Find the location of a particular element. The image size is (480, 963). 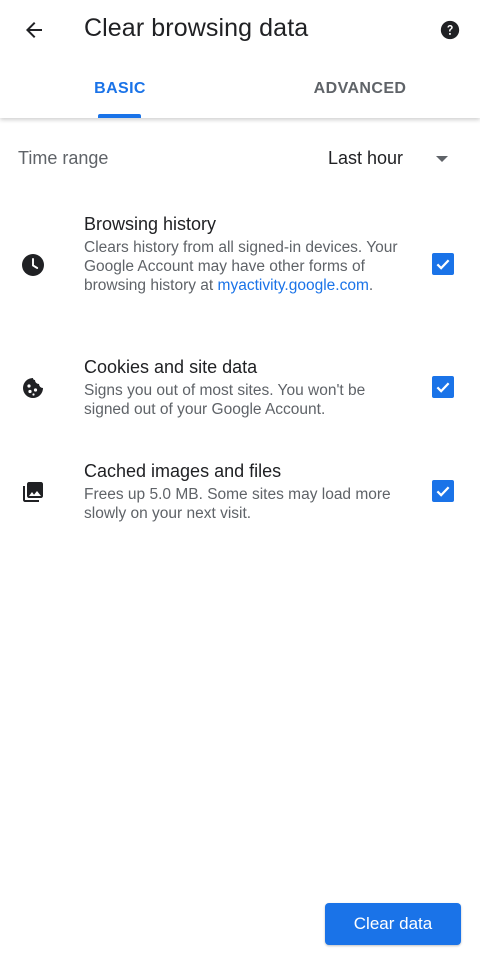

cookie-icon is located at coordinates (33, 388).